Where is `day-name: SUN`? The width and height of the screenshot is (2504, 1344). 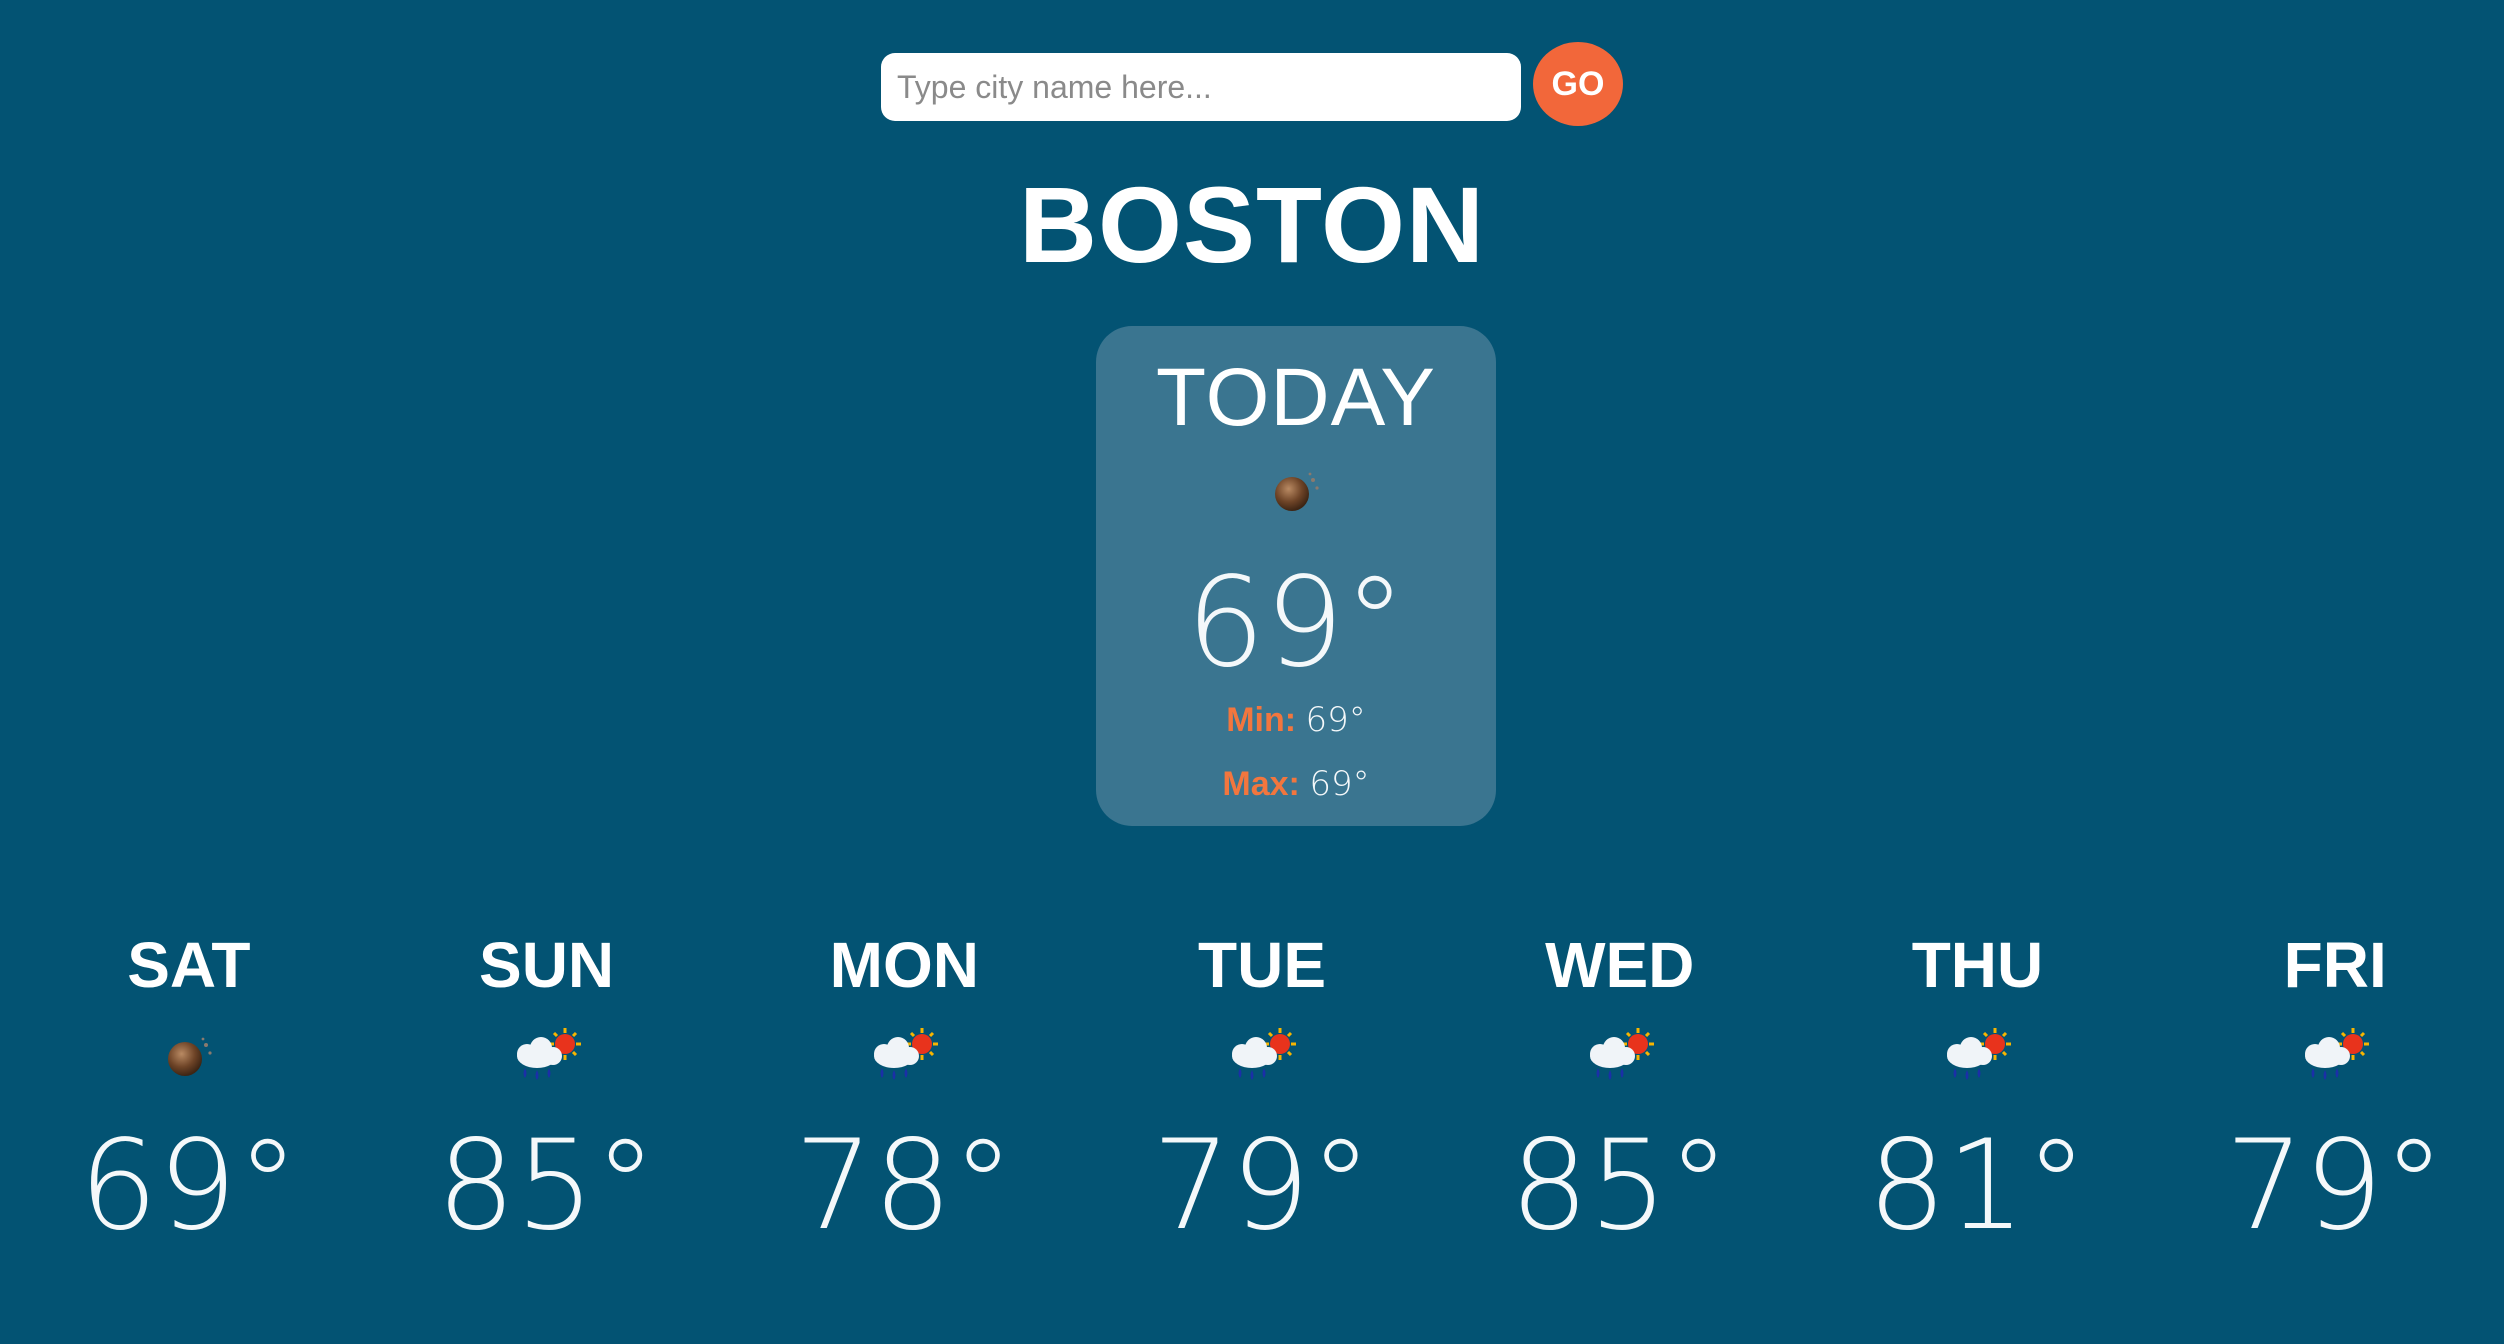 day-name: SUN is located at coordinates (547, 965).